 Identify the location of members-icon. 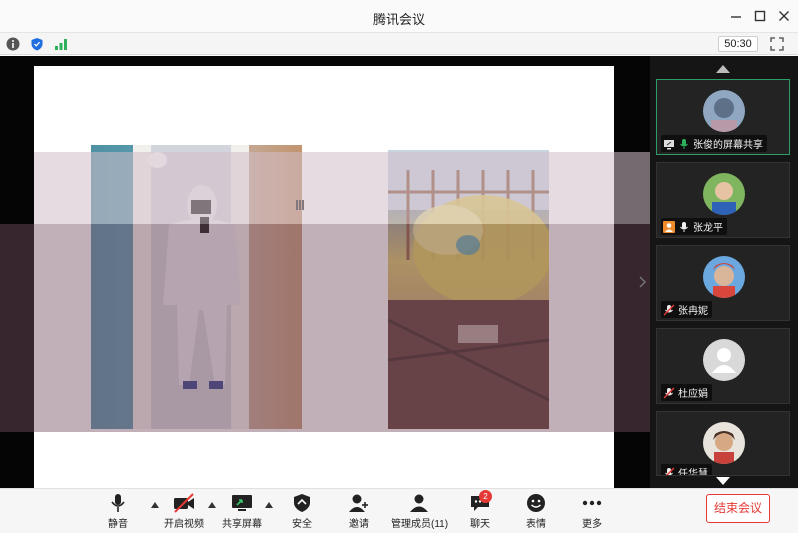
(419, 503).